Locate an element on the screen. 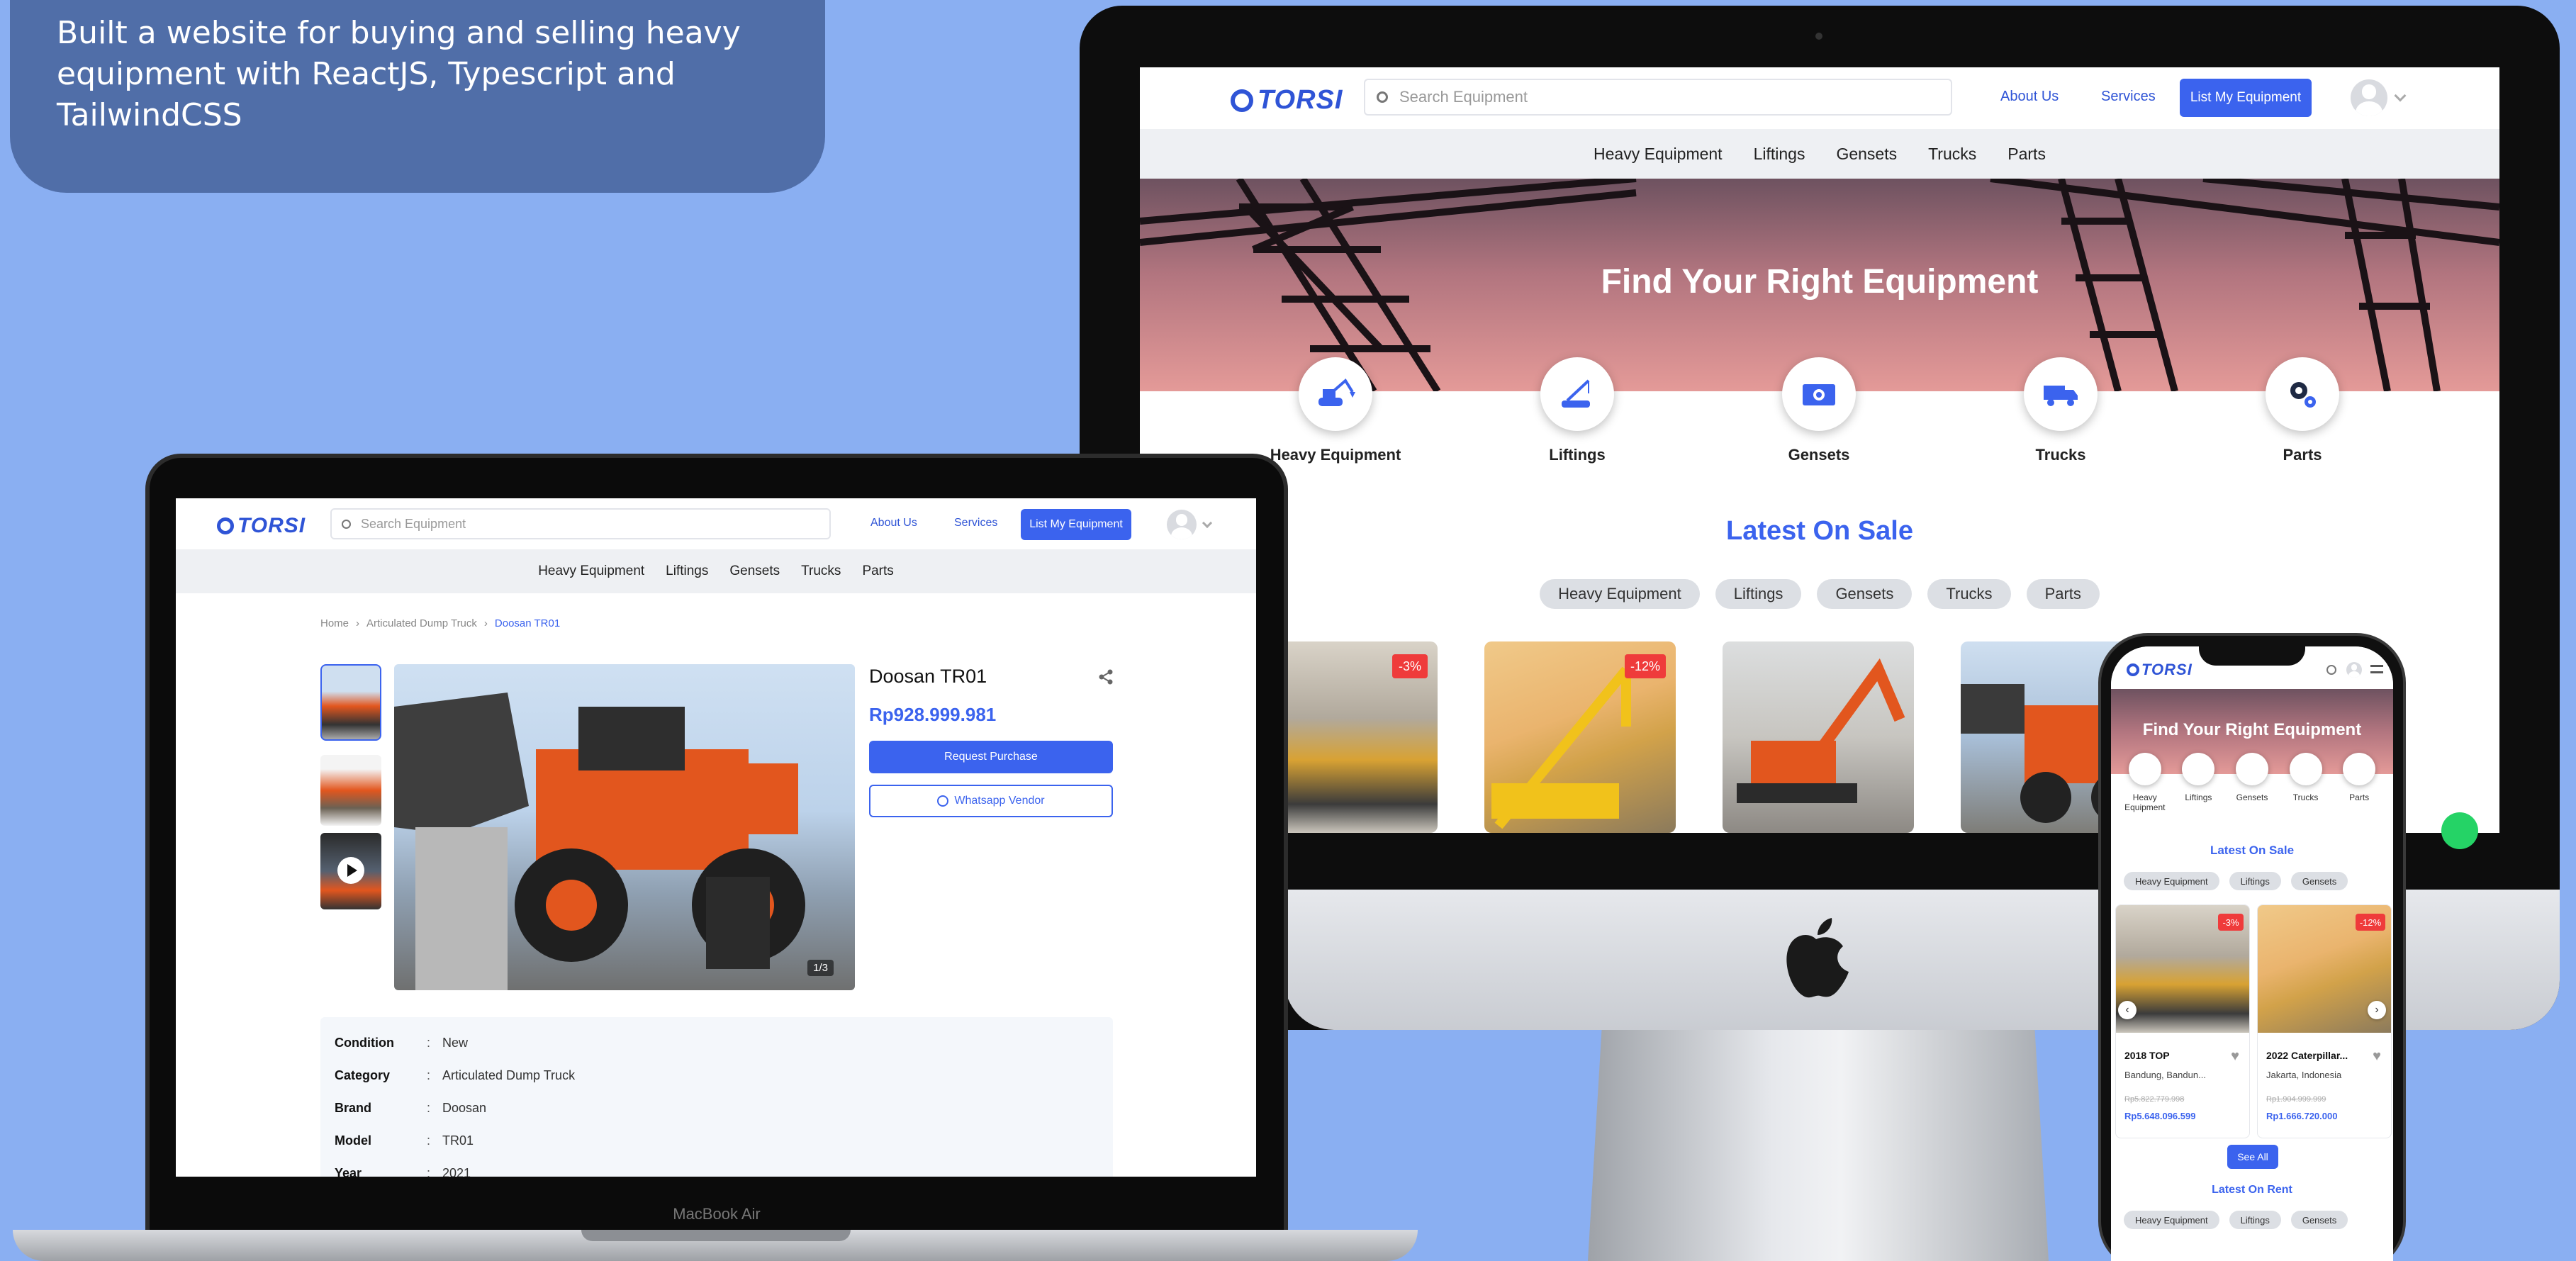 This screenshot has width=2576, height=1261. category-circle-parts is located at coordinates (2302, 394).